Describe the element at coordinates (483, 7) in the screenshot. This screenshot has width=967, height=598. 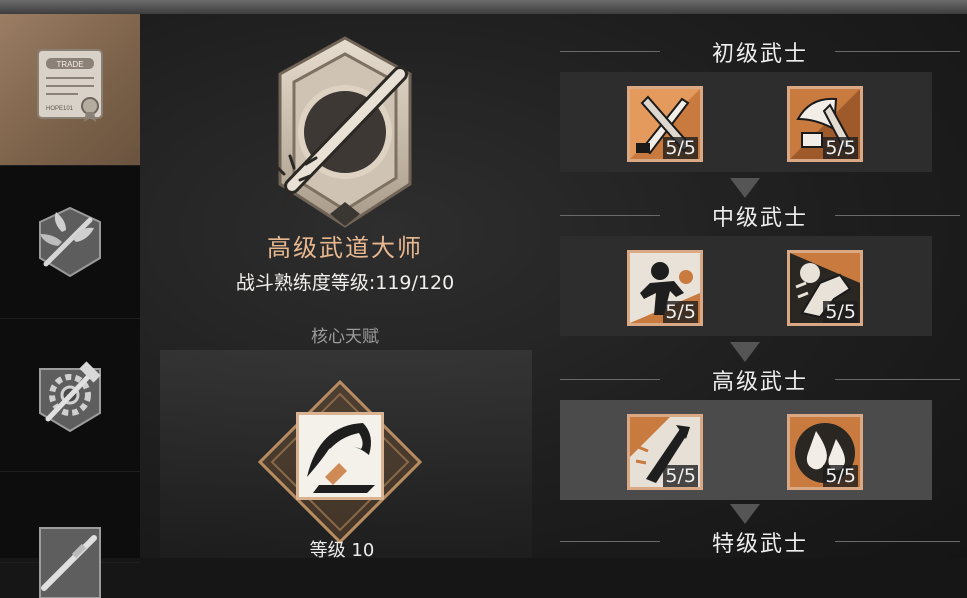
I see `top-bar` at that location.